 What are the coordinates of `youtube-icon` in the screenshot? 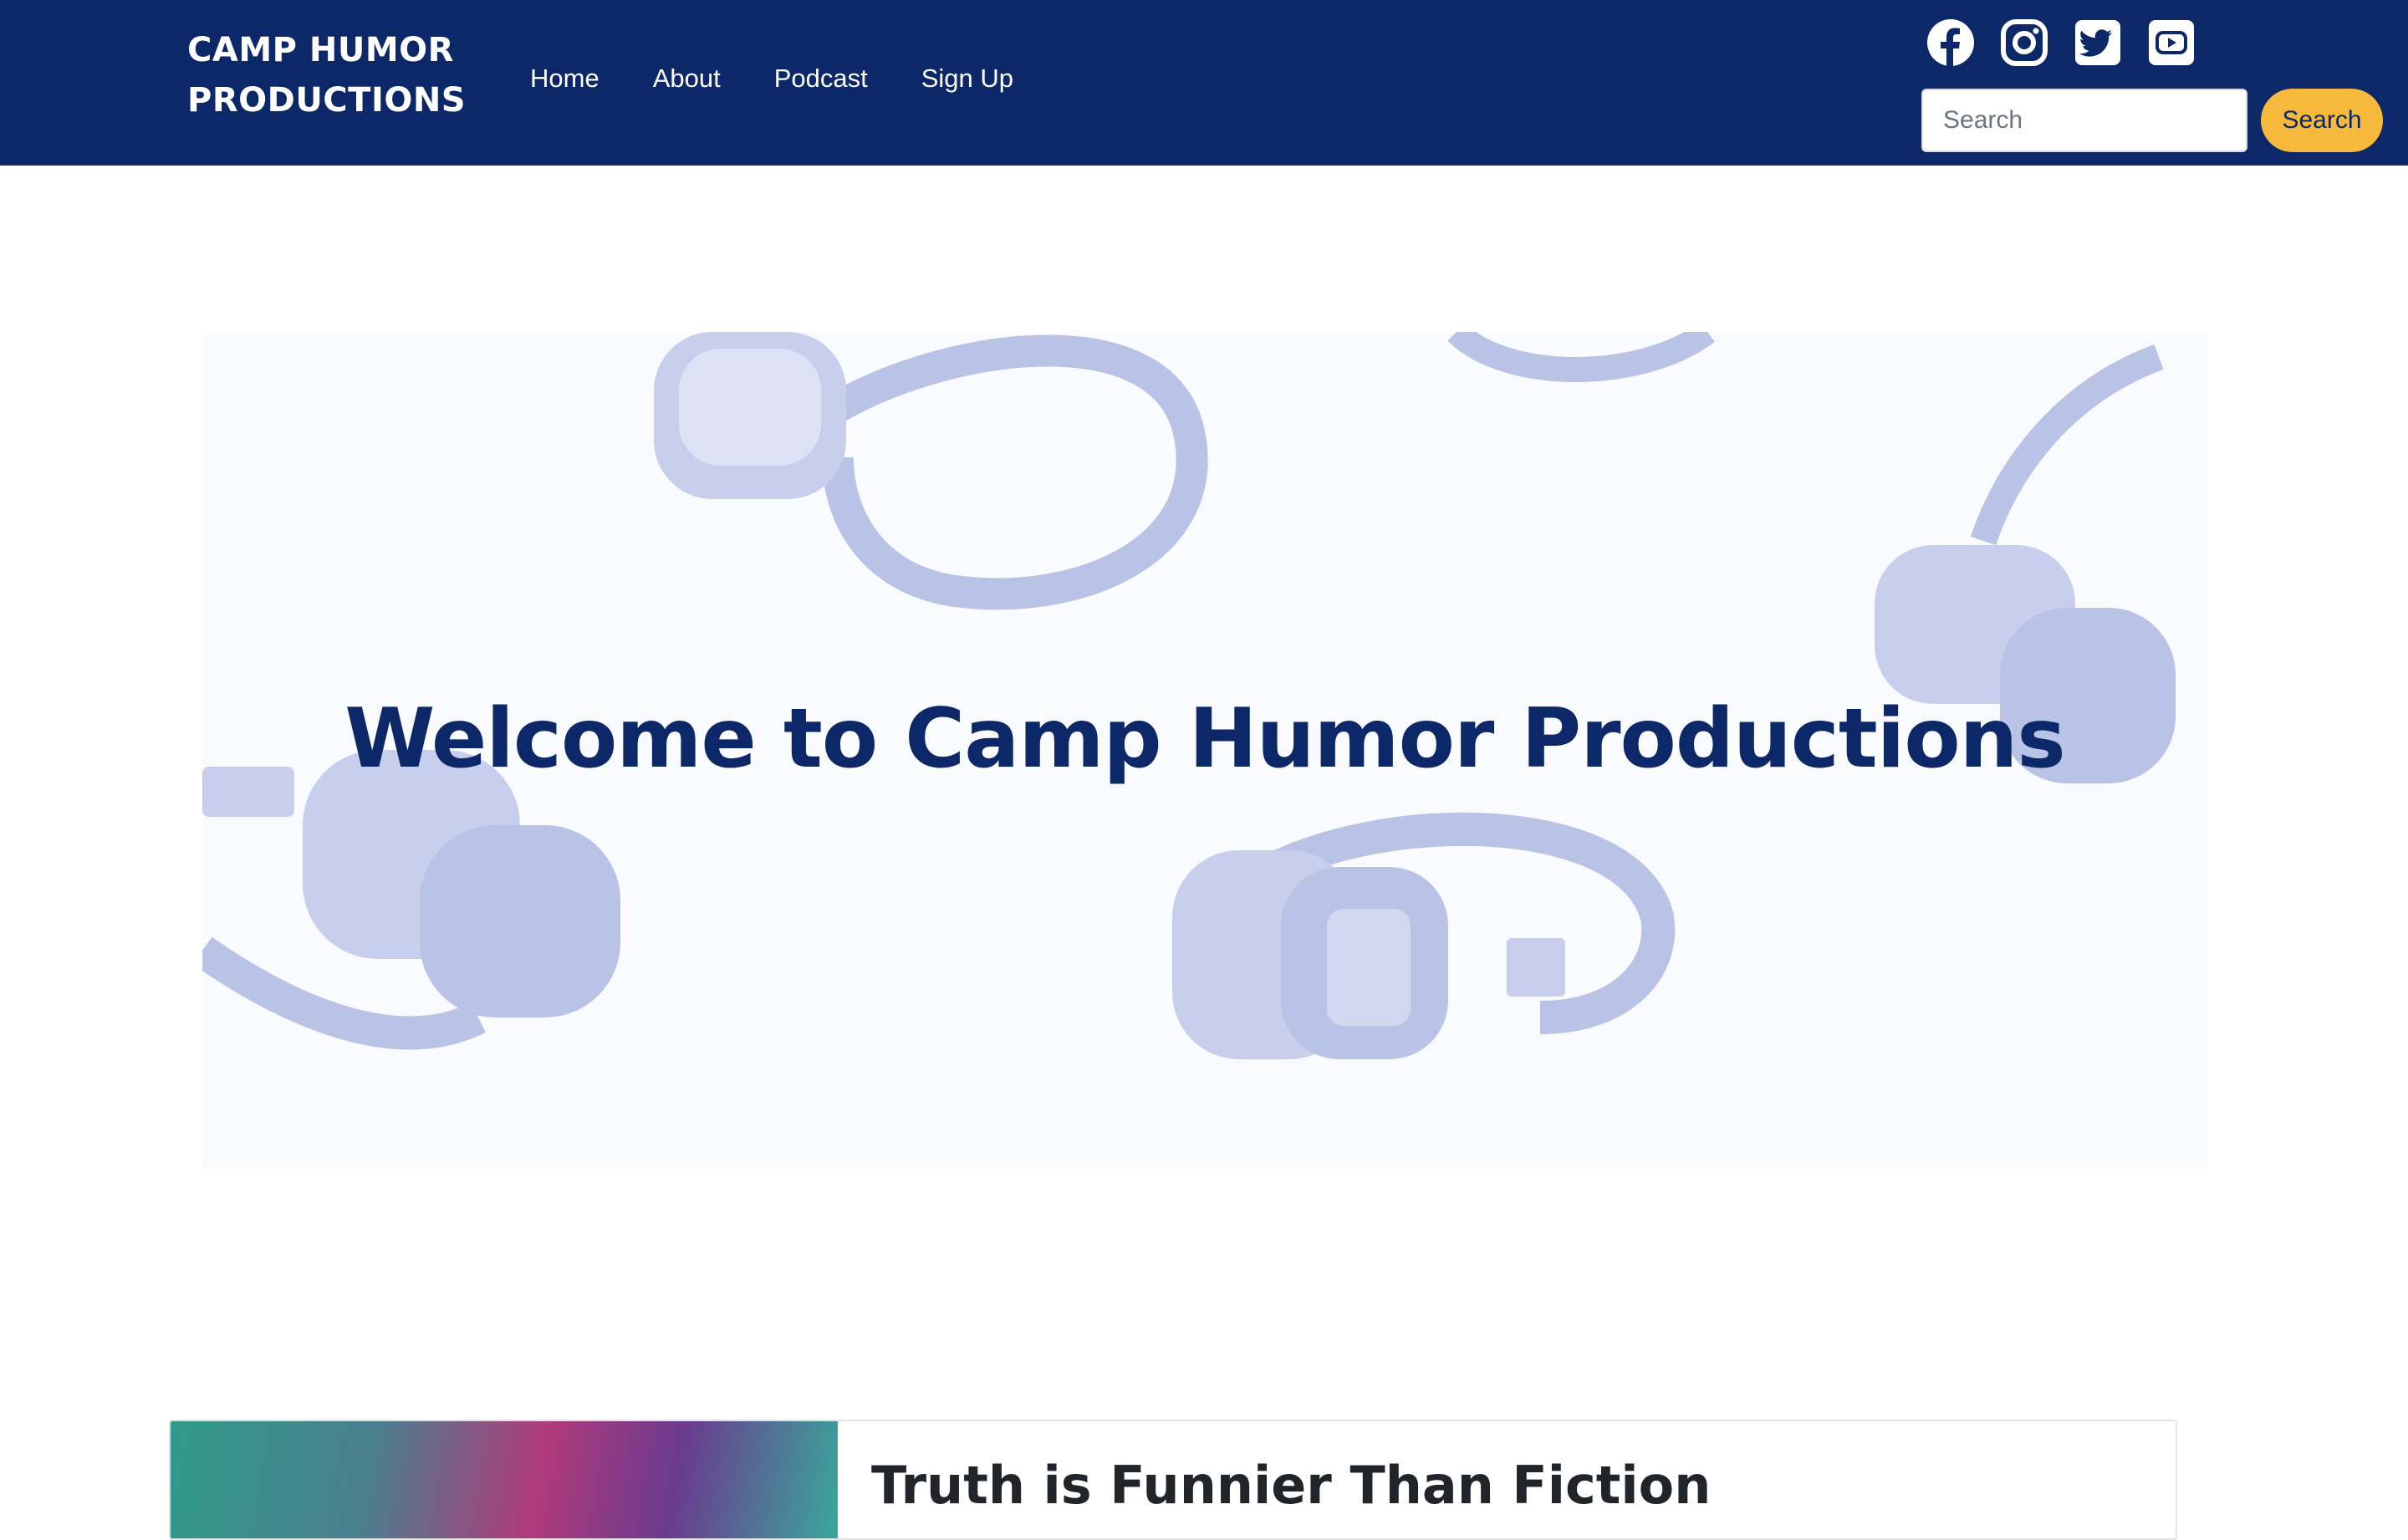 It's located at (2172, 43).